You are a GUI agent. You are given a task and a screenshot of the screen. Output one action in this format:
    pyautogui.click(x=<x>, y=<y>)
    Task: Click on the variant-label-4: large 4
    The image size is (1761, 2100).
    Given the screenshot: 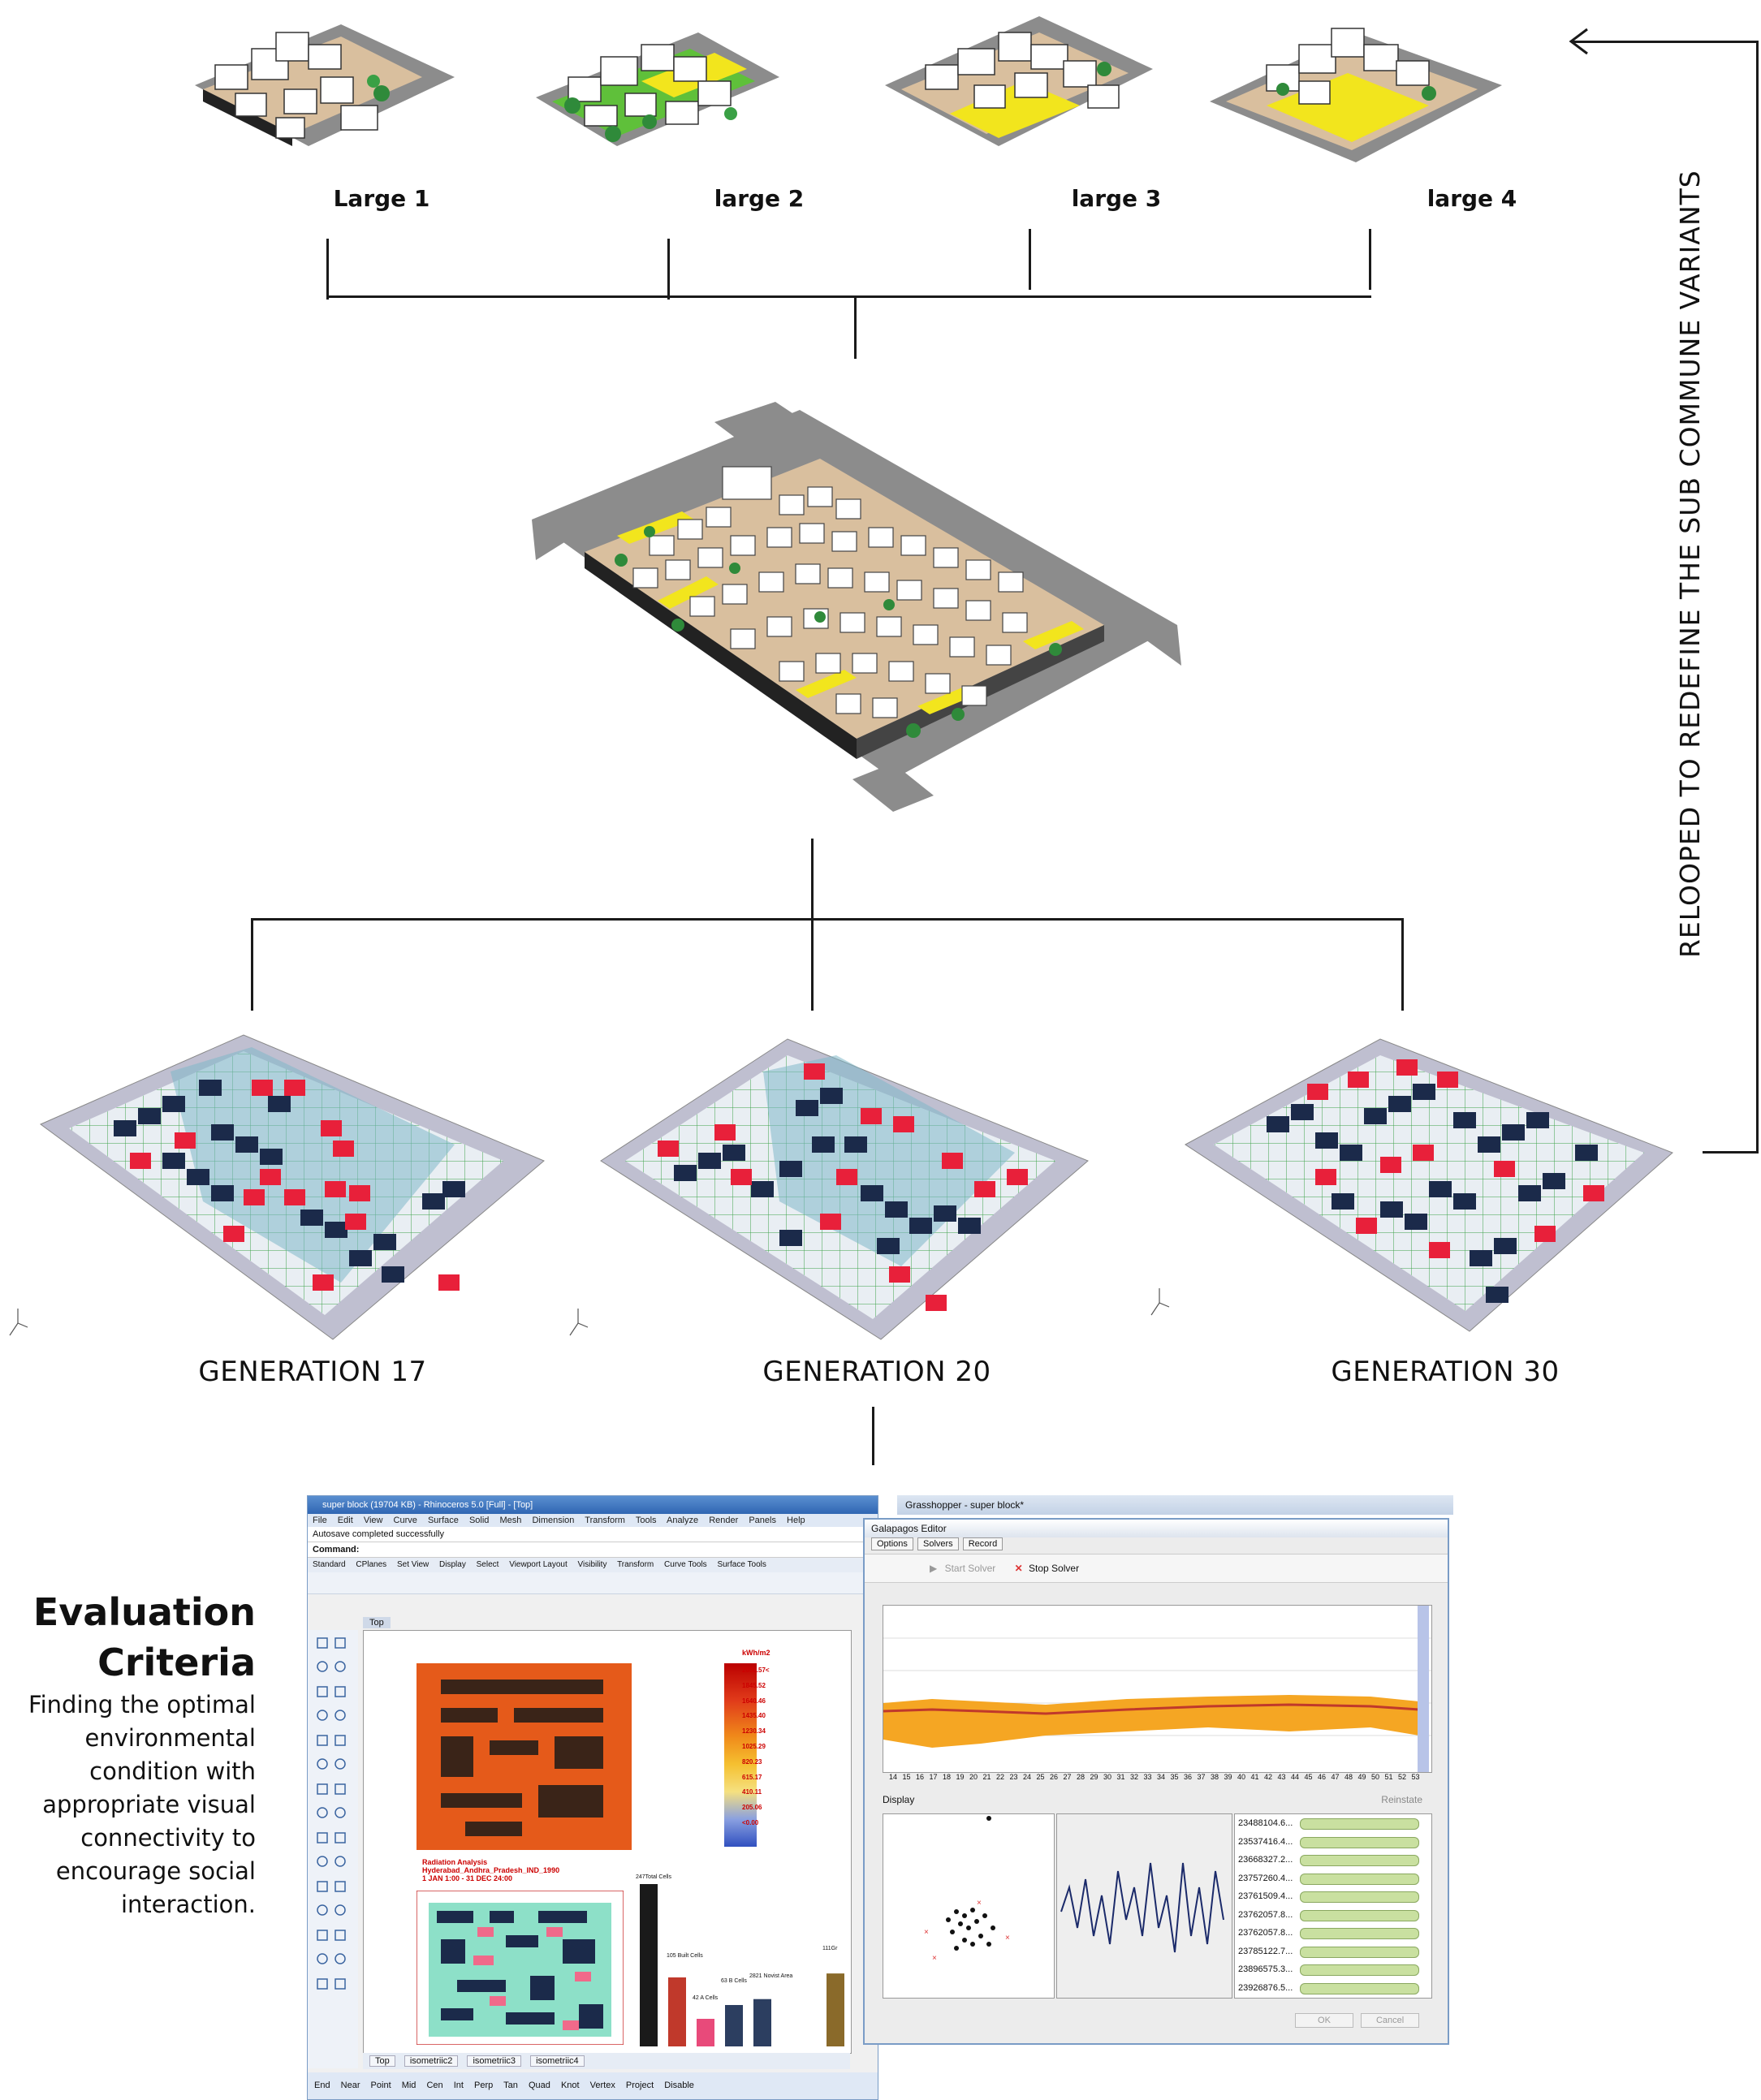 What is the action you would take?
    pyautogui.click(x=1471, y=198)
    